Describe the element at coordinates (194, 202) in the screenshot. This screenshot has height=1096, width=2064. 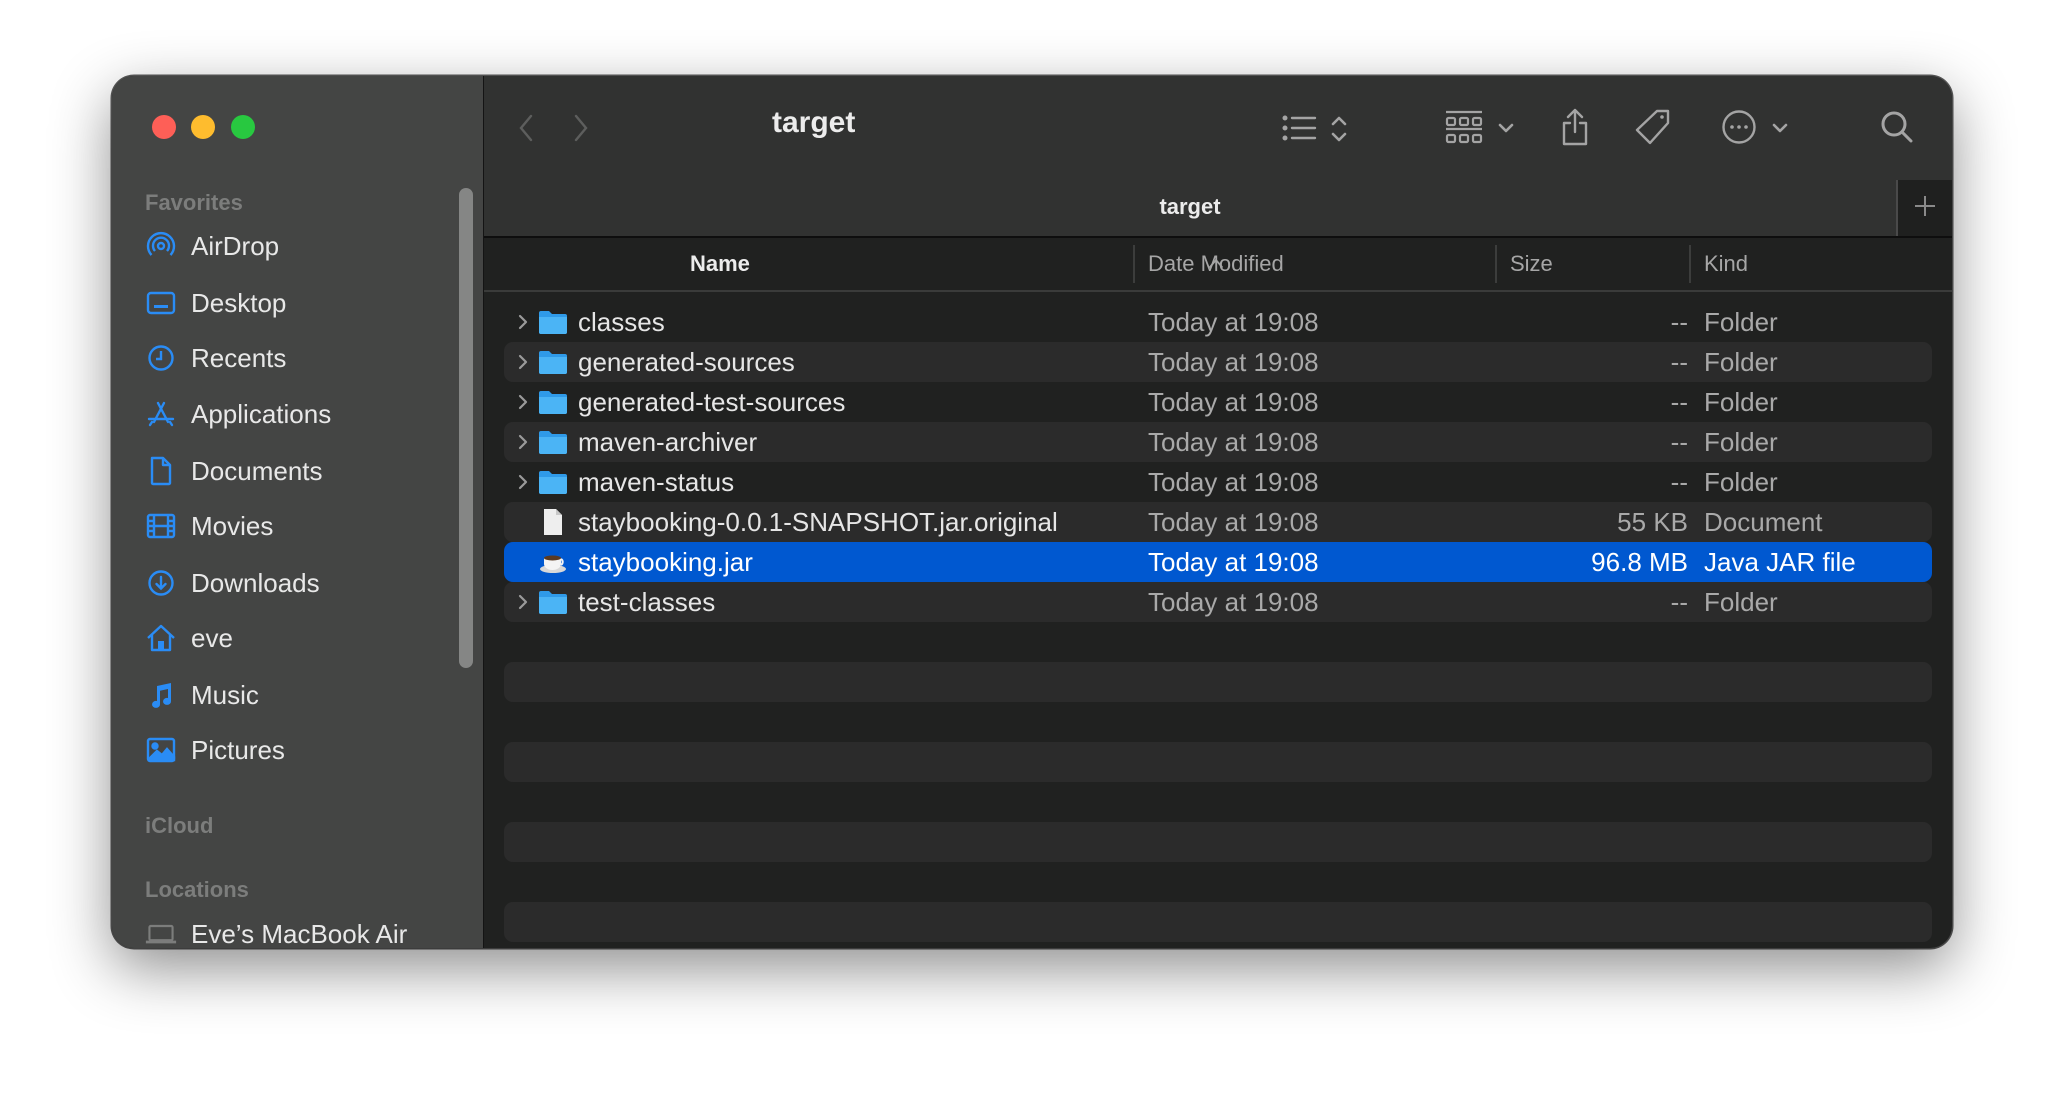
I see `sidebar-section-favorites: Favorites` at that location.